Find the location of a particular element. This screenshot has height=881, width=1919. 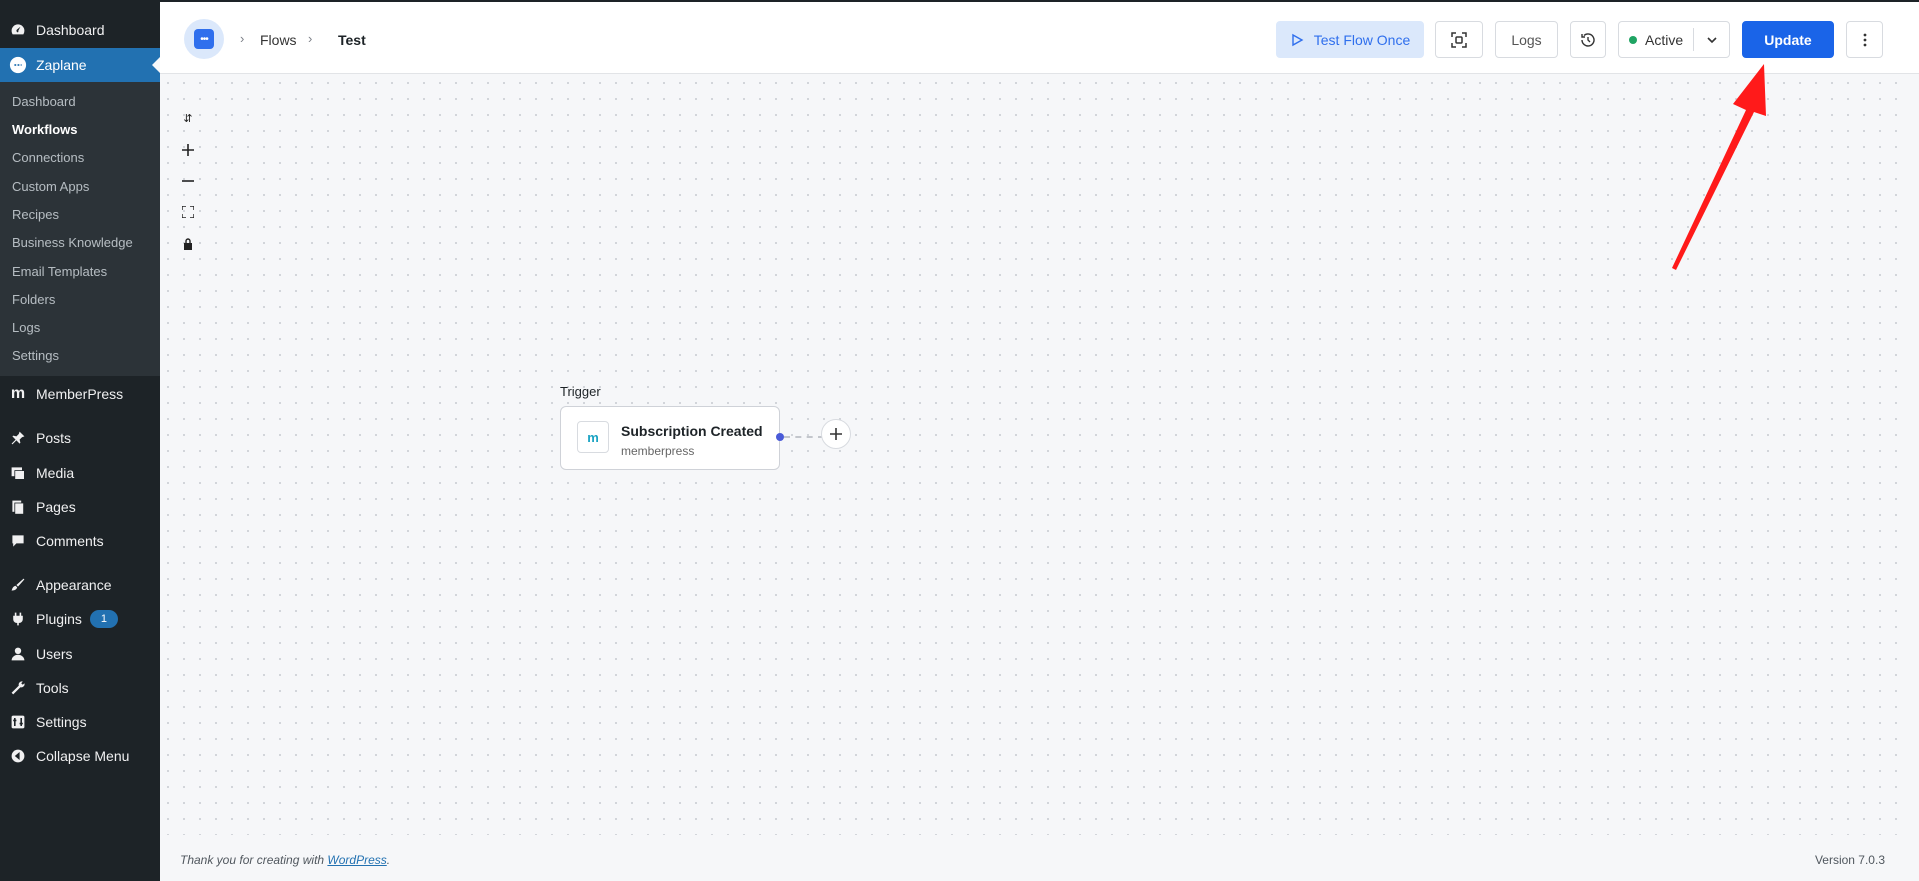

zaplane-icon is located at coordinates (18, 65).